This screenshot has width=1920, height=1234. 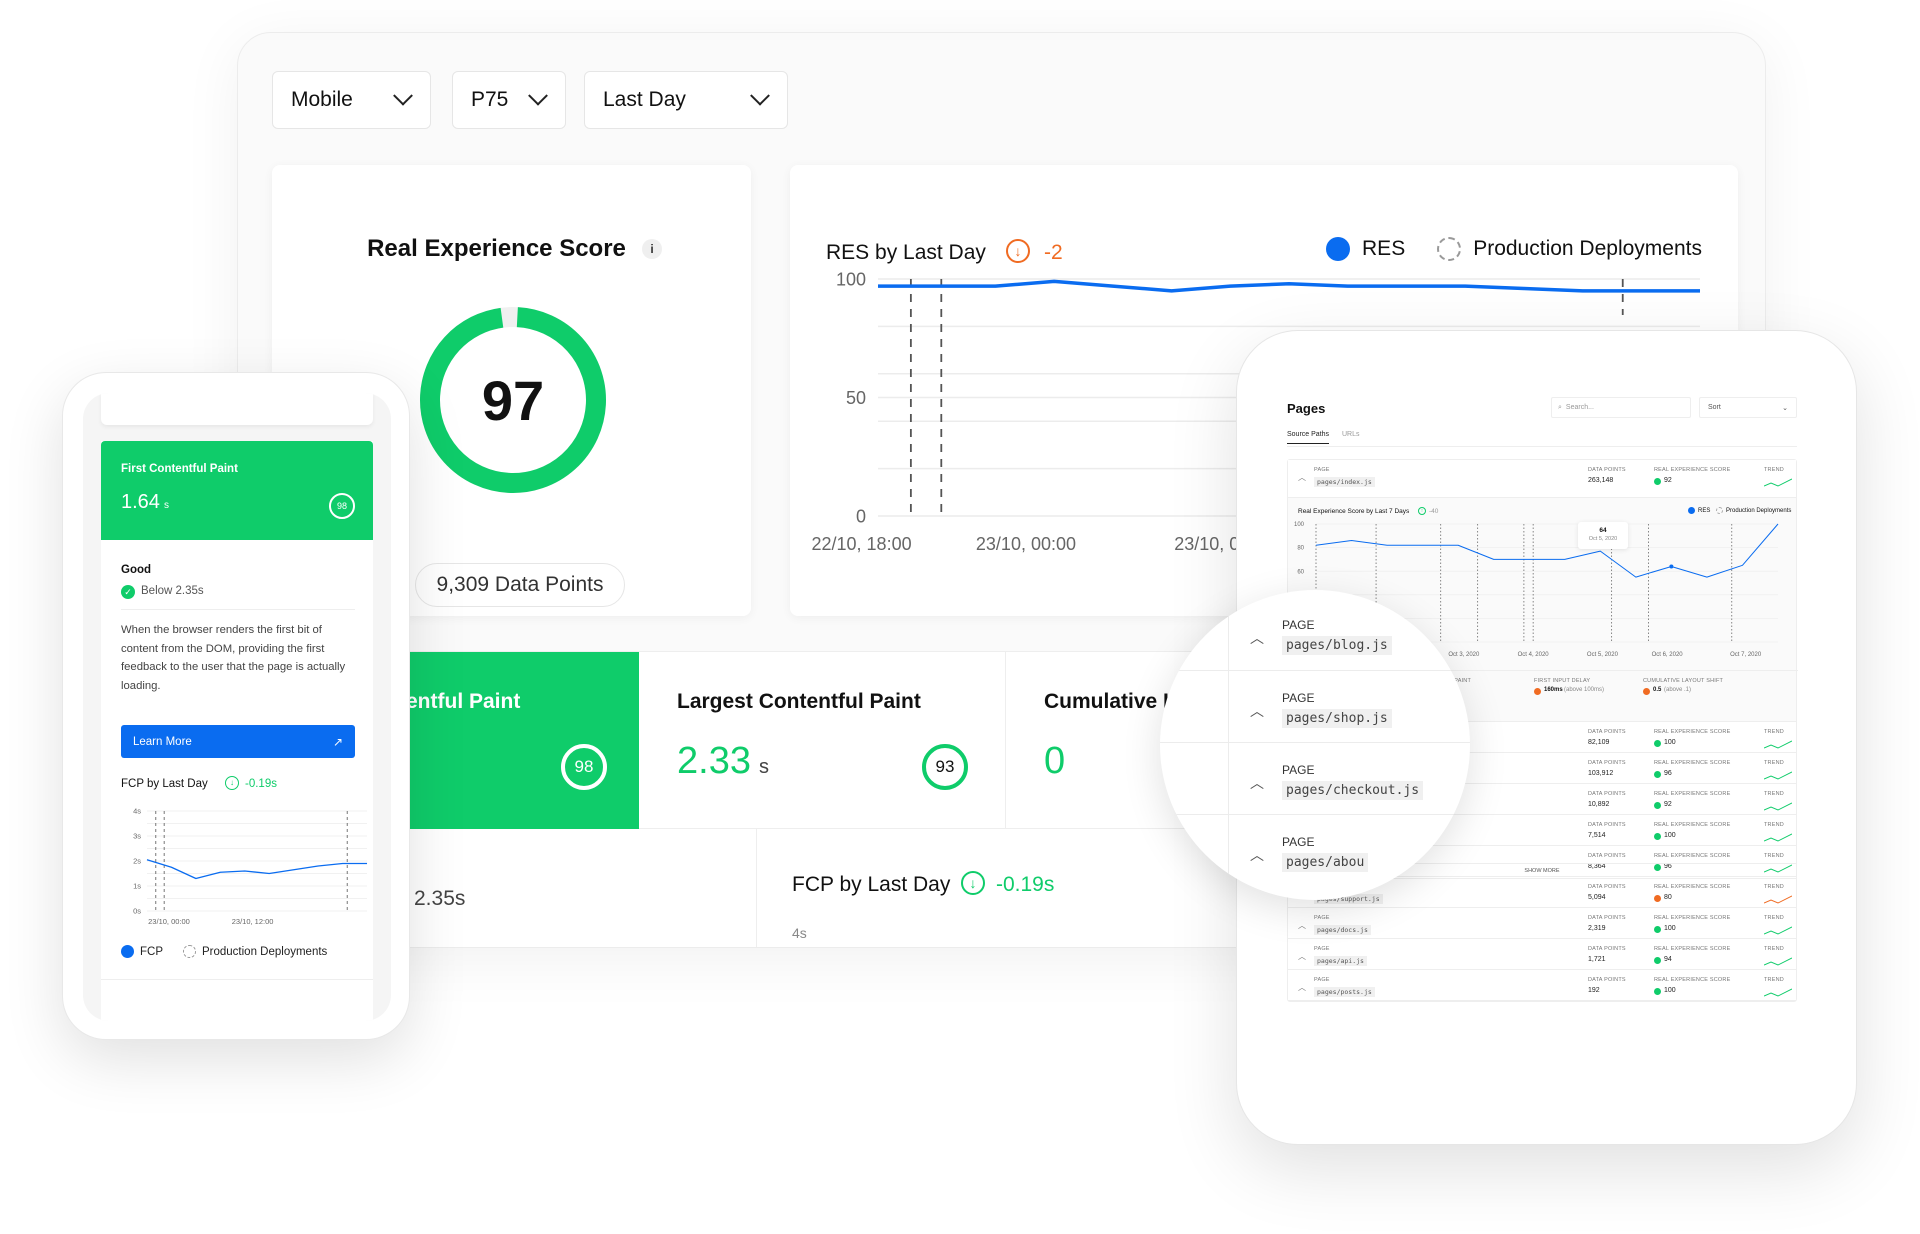 What do you see at coordinates (342, 506) in the screenshot?
I see `fcp-score-ring: 98` at bounding box center [342, 506].